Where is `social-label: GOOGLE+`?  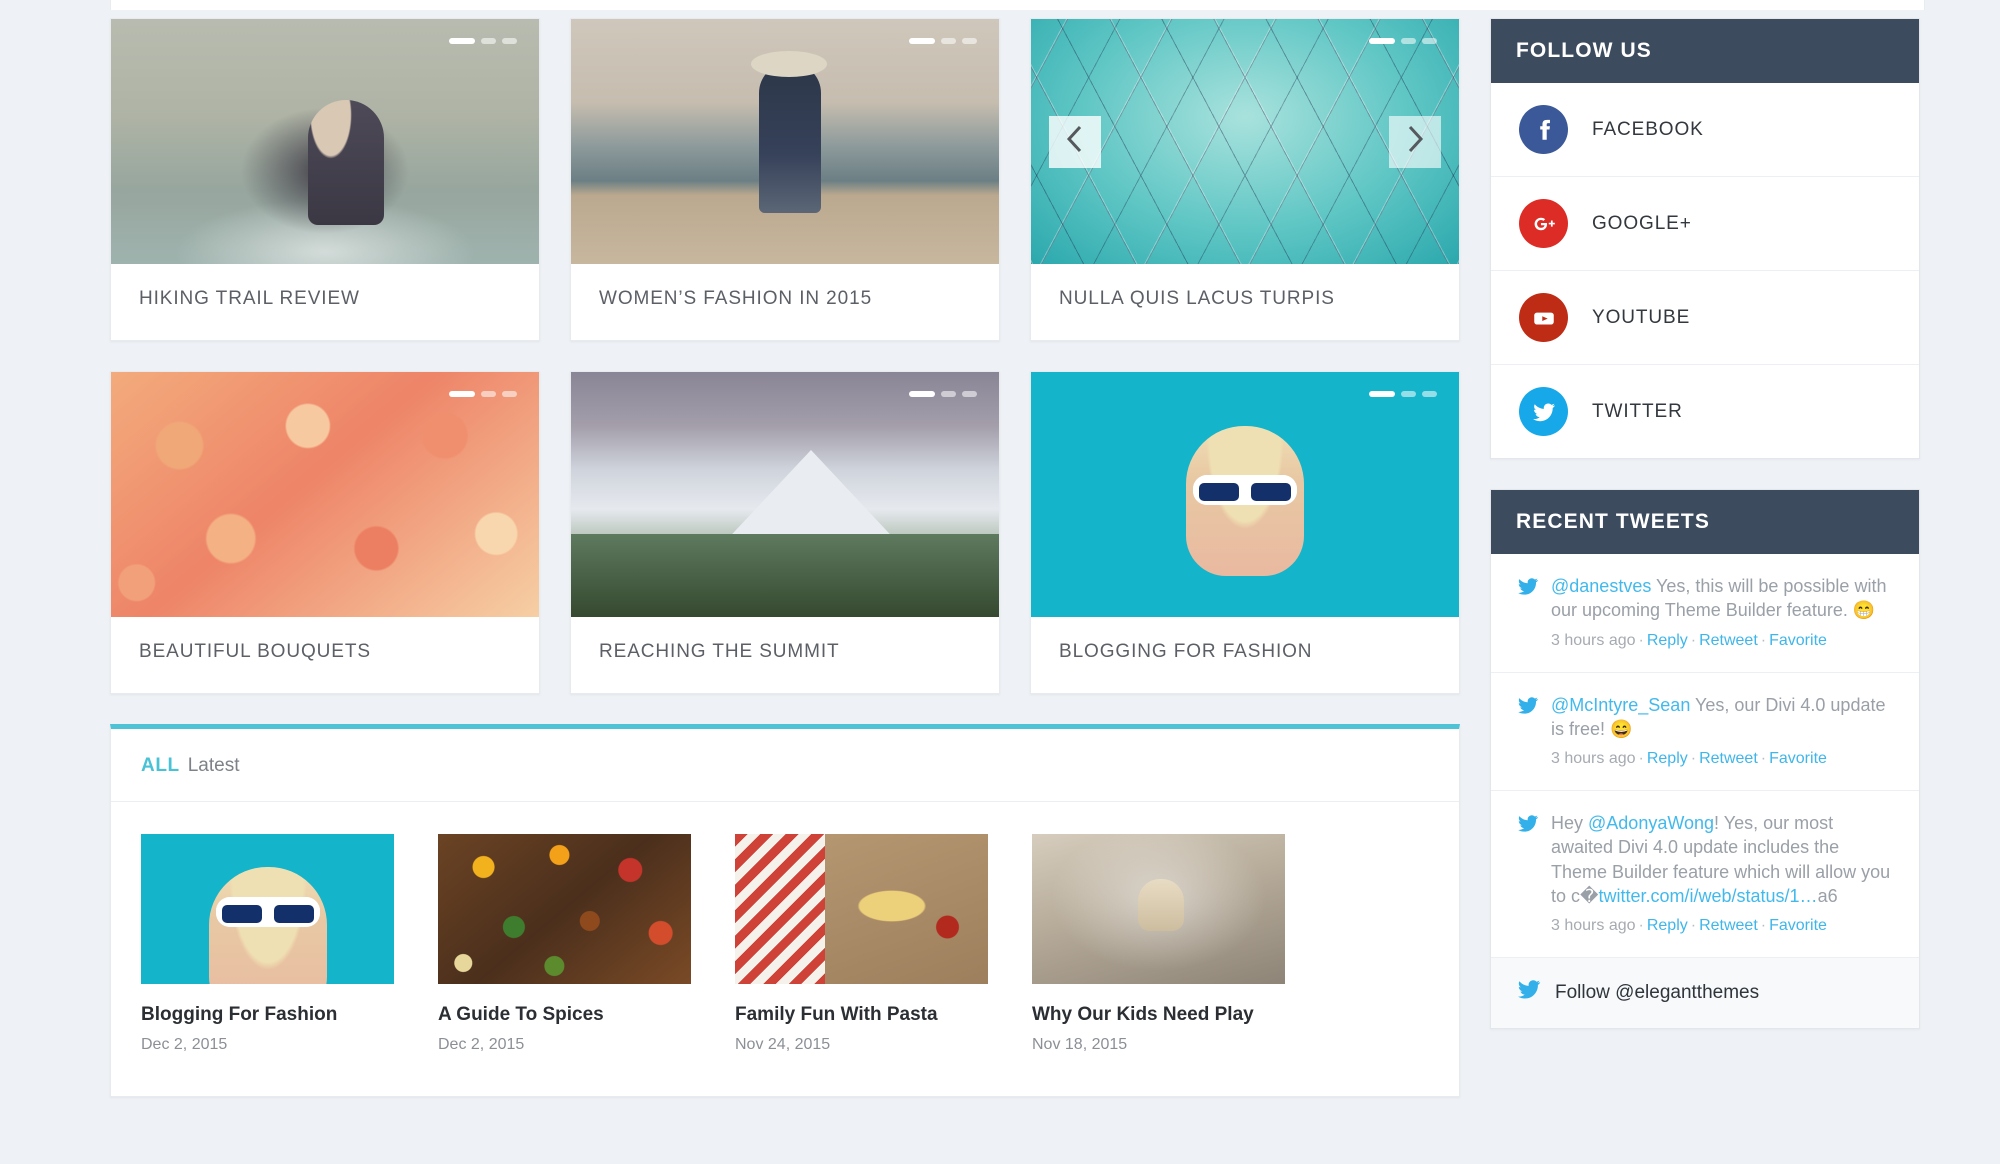
social-label: GOOGLE+ is located at coordinates (1642, 223).